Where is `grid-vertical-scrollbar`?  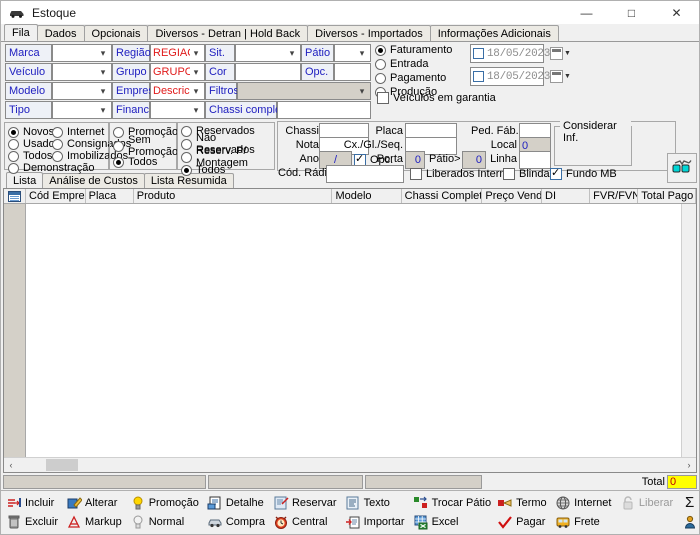 grid-vertical-scrollbar is located at coordinates (688, 330).